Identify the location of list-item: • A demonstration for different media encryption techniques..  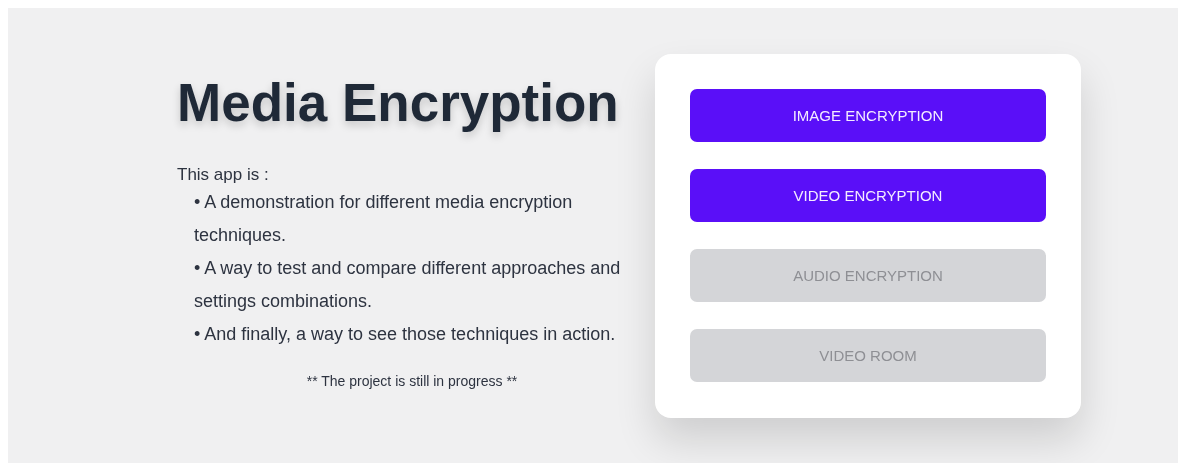
(384, 219).